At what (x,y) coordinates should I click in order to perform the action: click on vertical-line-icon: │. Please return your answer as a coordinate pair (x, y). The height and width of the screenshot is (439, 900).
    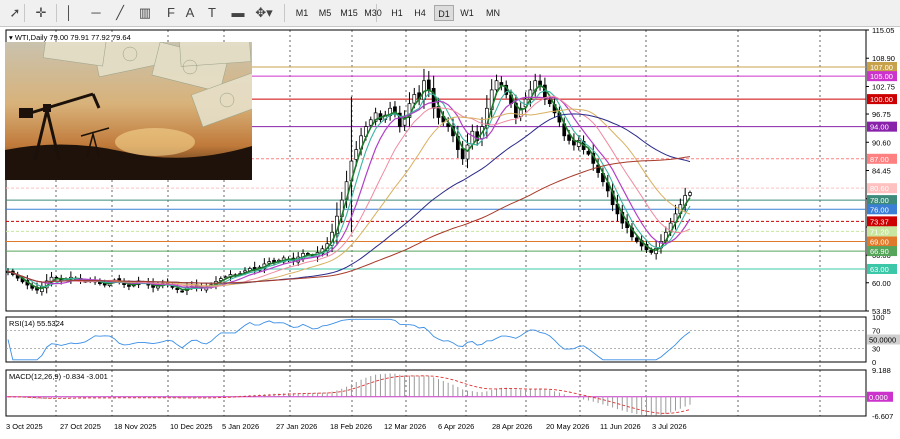
    Looking at the image, I should click on (69, 13).